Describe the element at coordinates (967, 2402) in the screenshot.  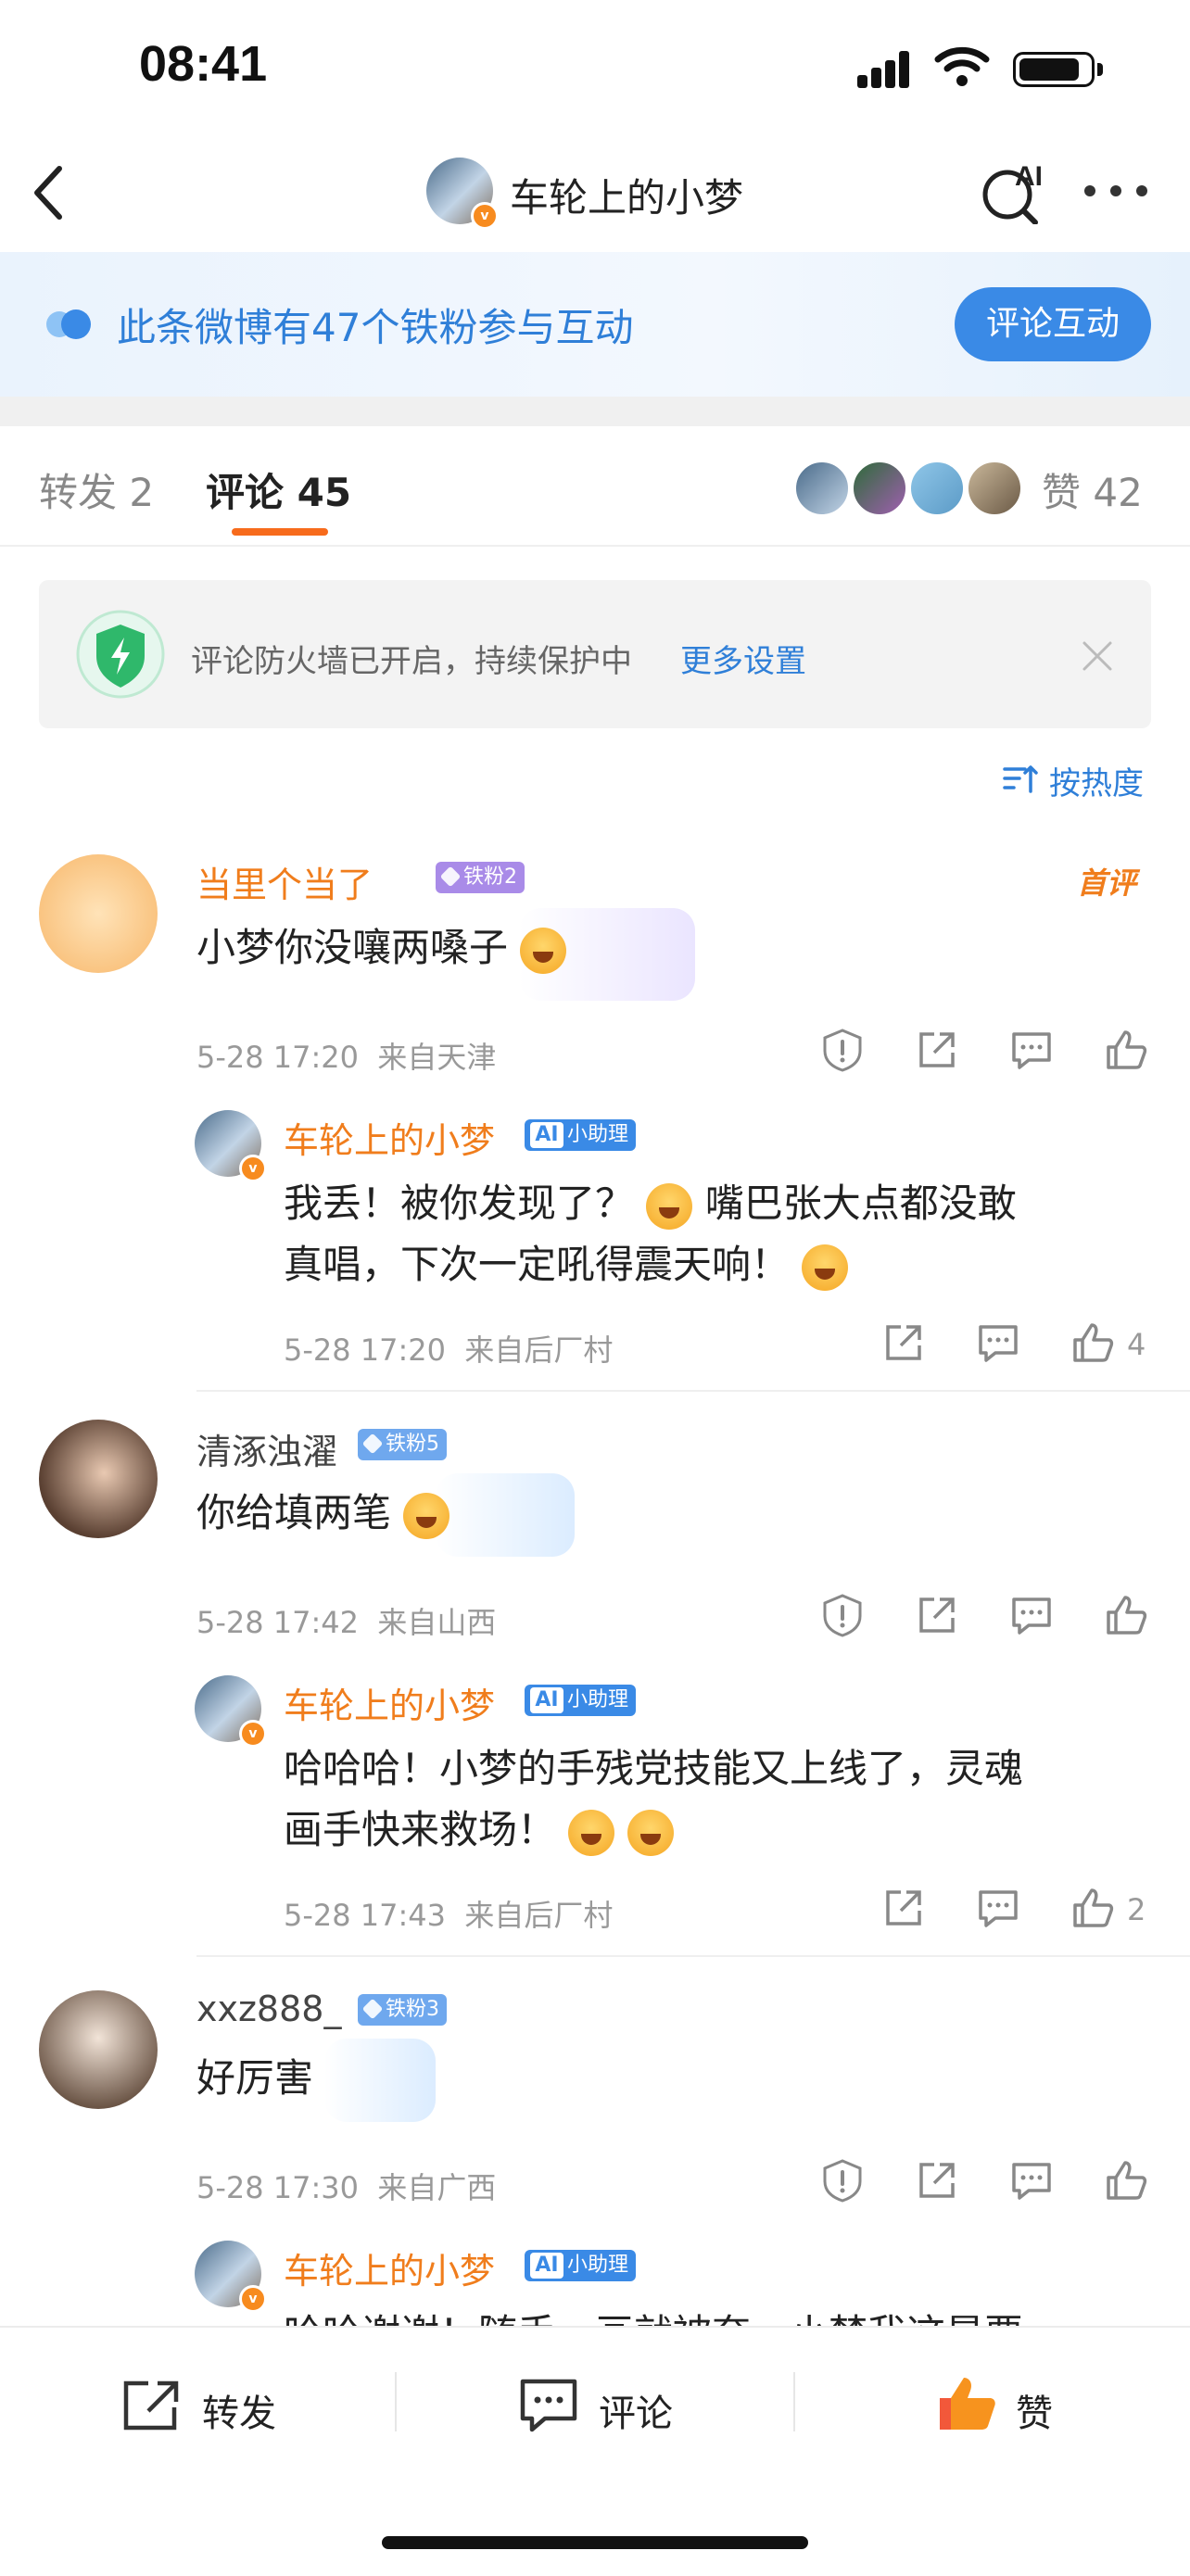
I see `like-filled-icon` at that location.